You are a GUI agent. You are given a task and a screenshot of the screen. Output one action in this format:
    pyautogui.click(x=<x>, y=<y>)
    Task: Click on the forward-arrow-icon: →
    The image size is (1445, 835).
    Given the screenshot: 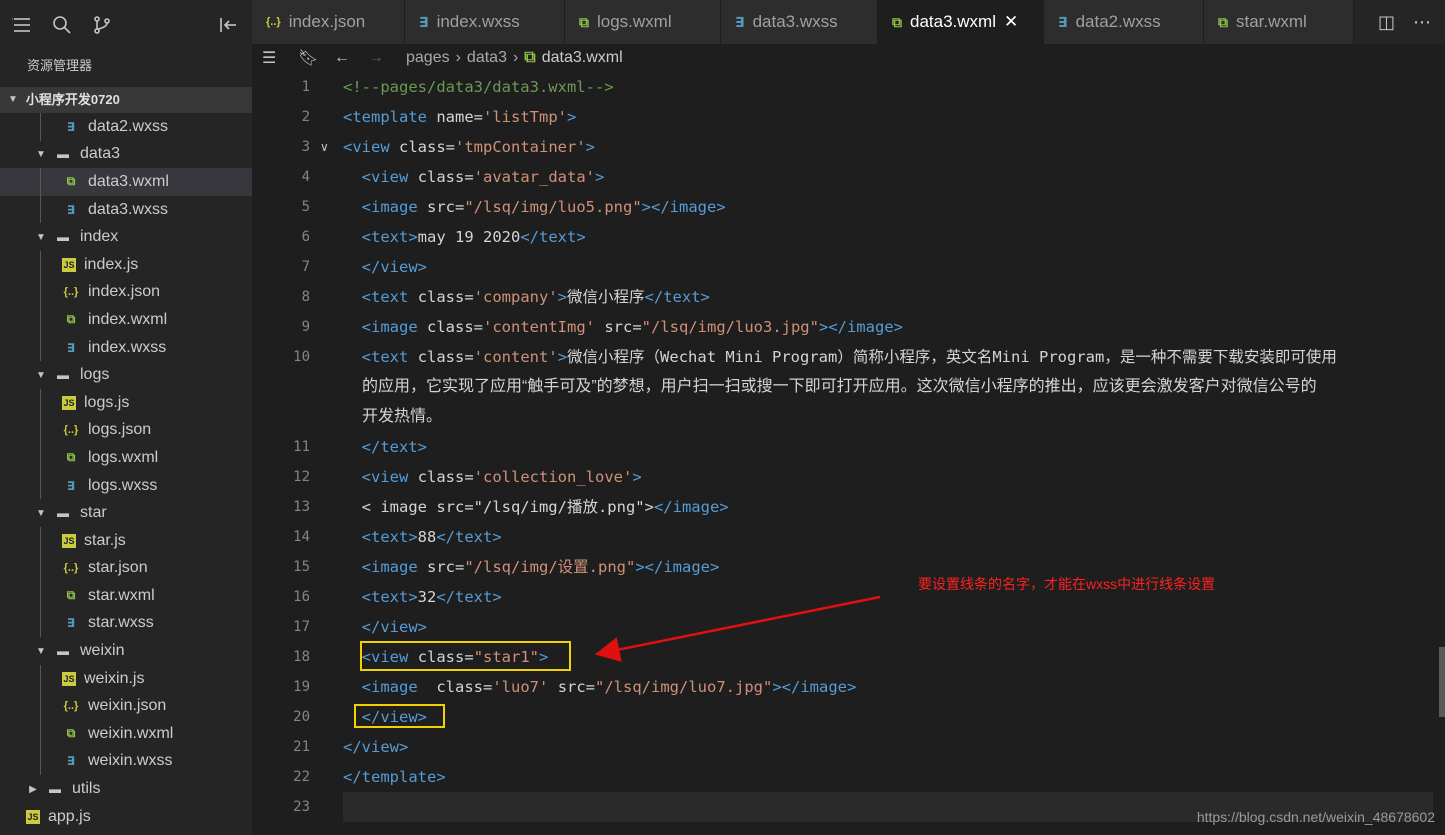 What is the action you would take?
    pyautogui.click(x=379, y=58)
    